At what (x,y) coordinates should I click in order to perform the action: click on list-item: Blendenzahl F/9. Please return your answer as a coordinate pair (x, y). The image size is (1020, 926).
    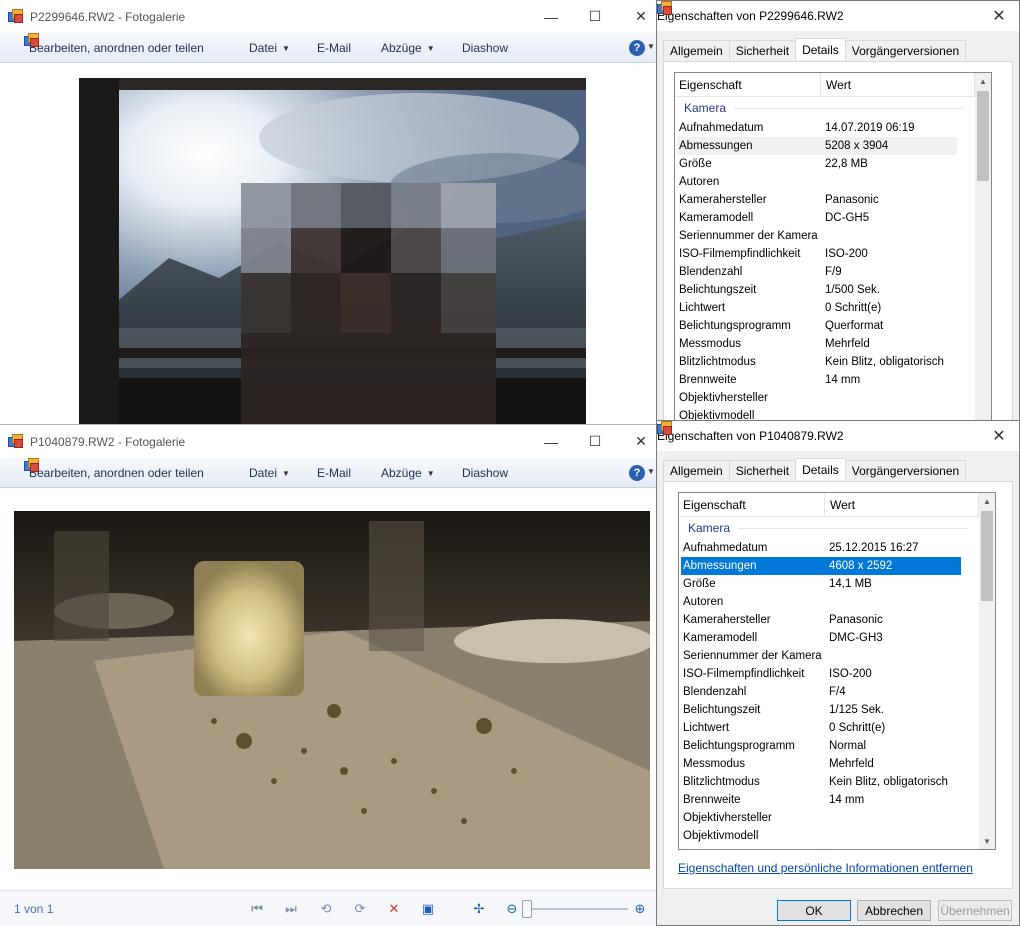
    Looking at the image, I should click on (817, 272).